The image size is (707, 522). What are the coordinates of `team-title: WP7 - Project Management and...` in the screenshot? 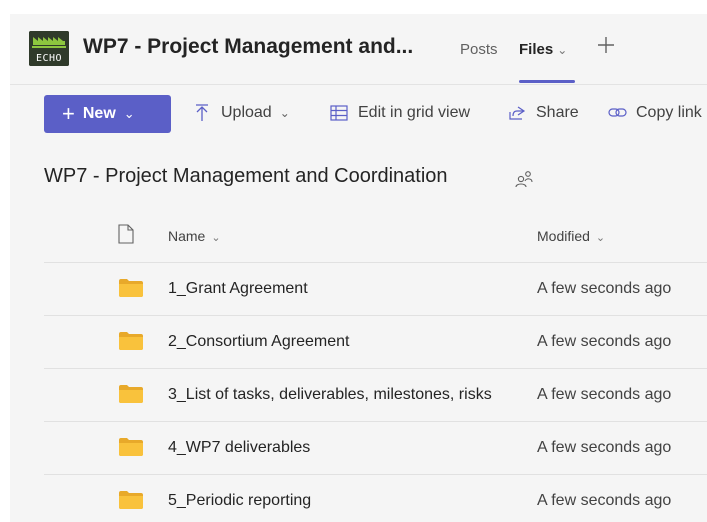 It's located at (248, 47).